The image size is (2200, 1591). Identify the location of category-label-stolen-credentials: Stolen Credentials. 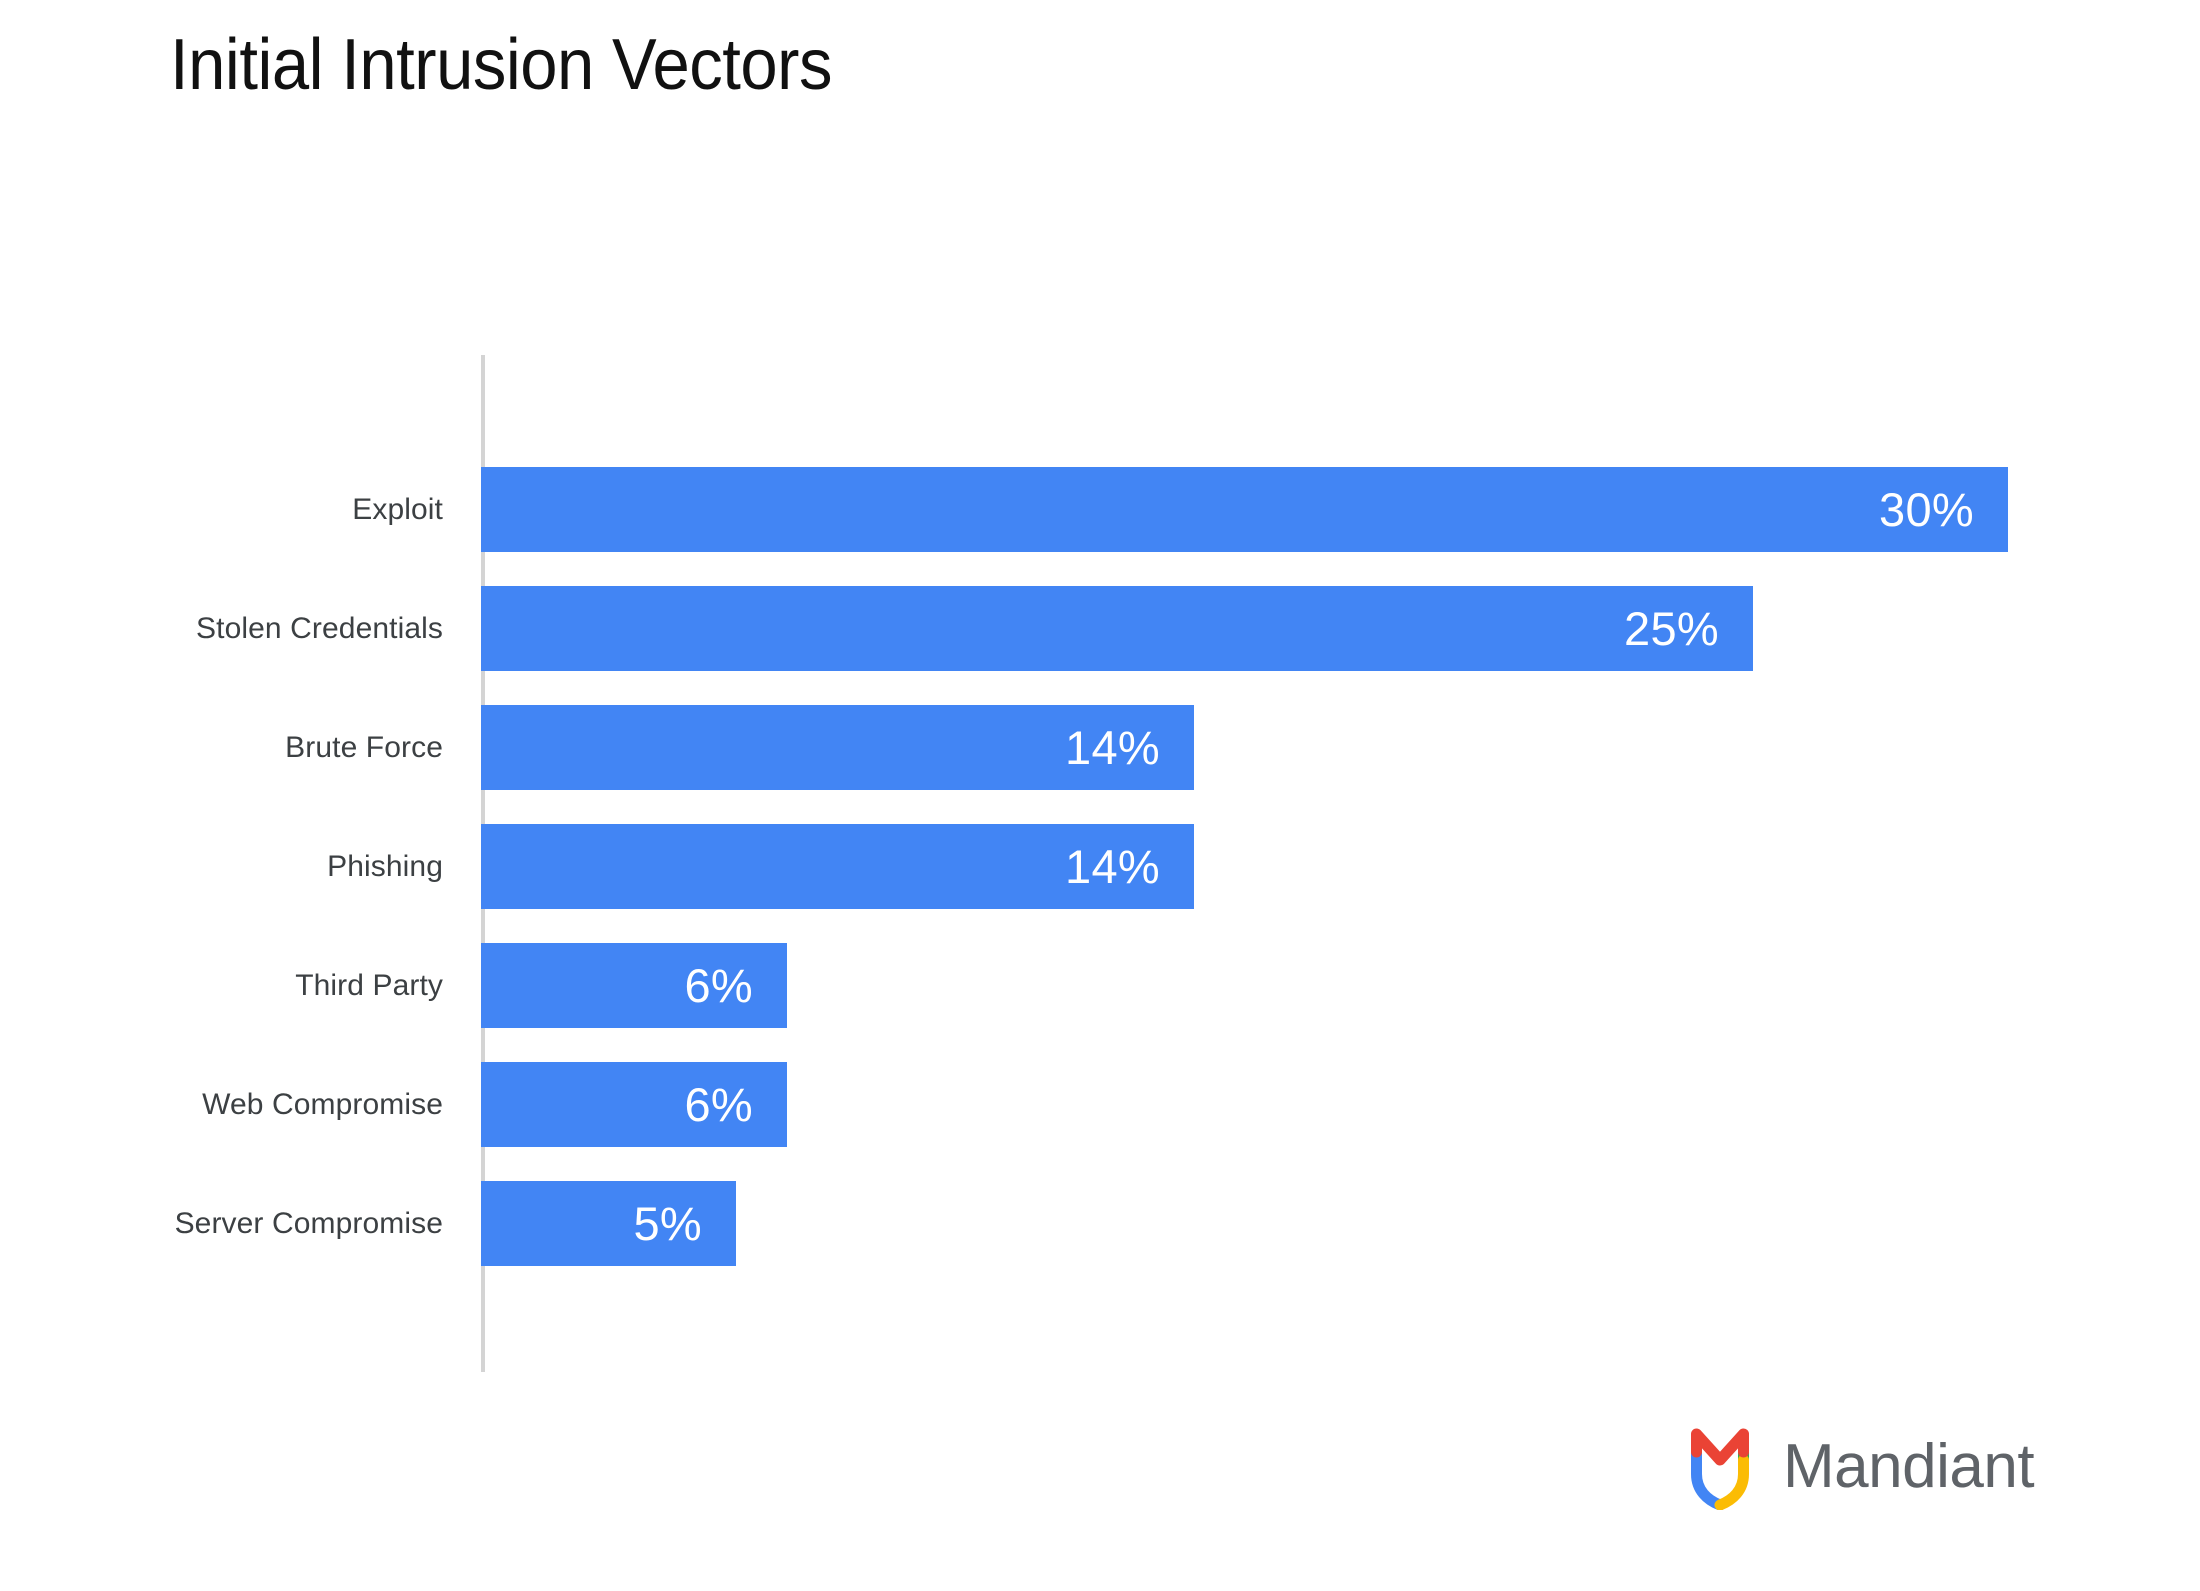
(319, 628).